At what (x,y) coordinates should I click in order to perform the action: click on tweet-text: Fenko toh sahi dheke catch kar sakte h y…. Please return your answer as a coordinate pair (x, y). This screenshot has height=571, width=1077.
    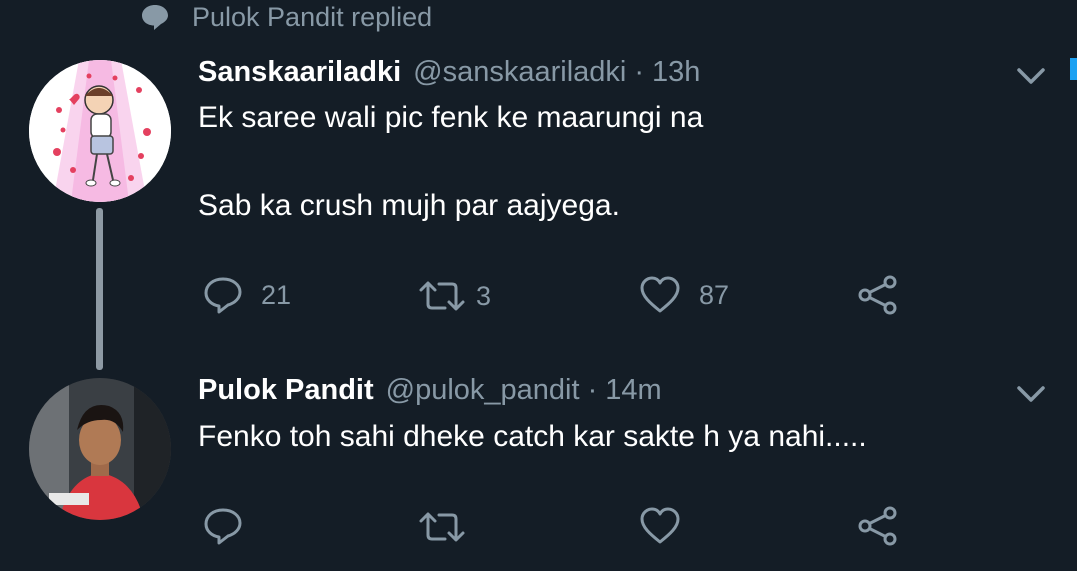
    Looking at the image, I should click on (532, 437).